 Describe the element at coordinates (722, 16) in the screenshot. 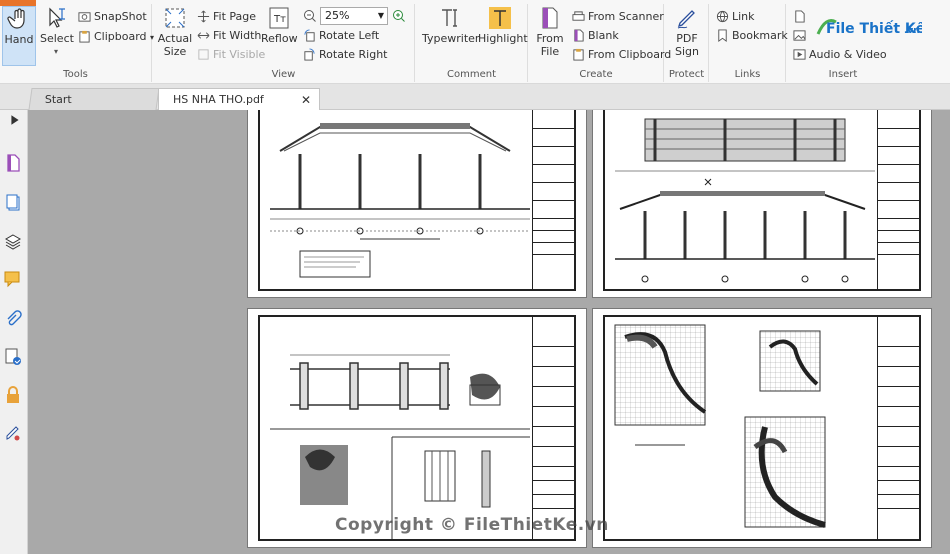

I see `globe-link-icon` at that location.